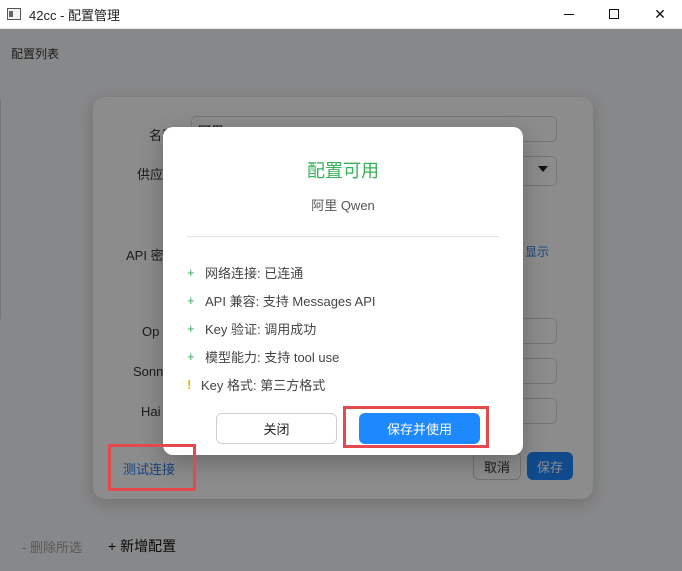 The image size is (682, 571). I want to click on check-text: Key 验证: 调用成功, so click(261, 329).